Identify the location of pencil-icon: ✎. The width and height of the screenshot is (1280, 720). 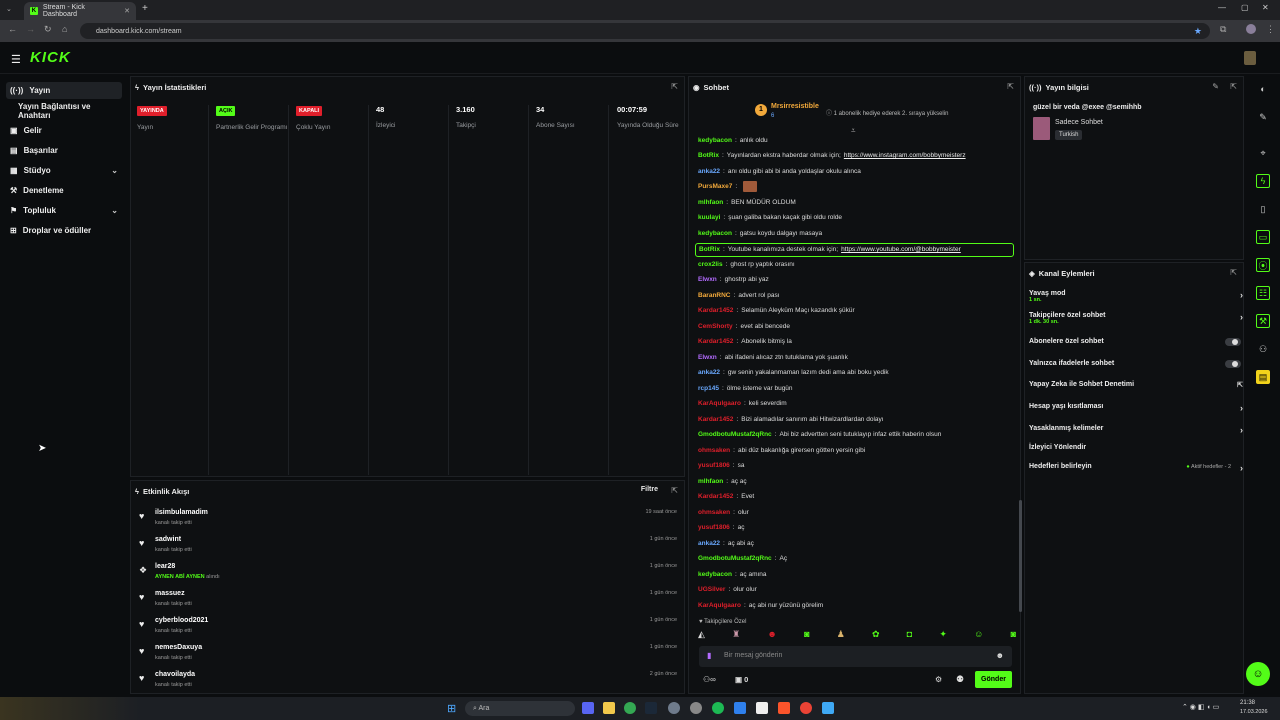
(1263, 117).